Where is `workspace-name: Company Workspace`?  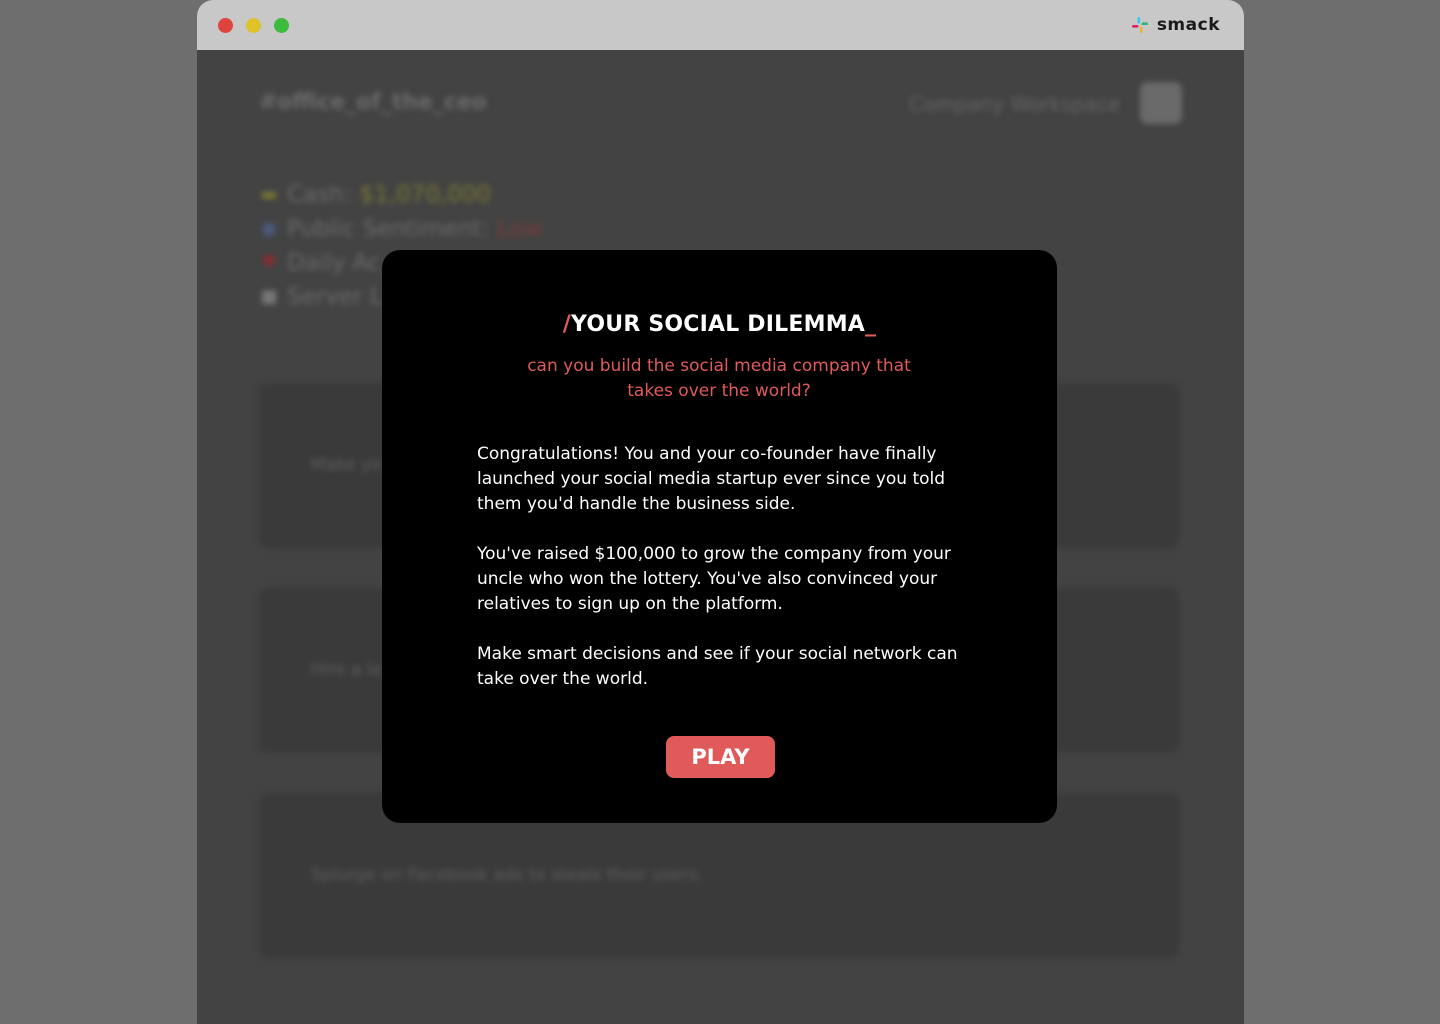 workspace-name: Company Workspace is located at coordinates (1014, 104).